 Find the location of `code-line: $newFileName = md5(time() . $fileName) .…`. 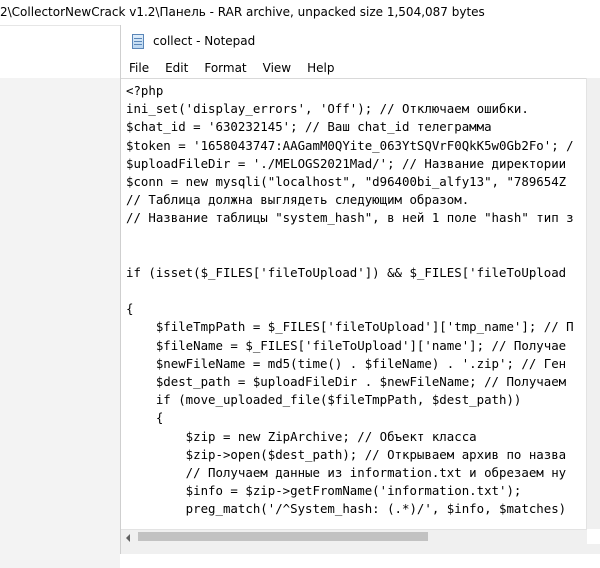

code-line: $newFileName = md5(time() . $fileName) .… is located at coordinates (346, 363).